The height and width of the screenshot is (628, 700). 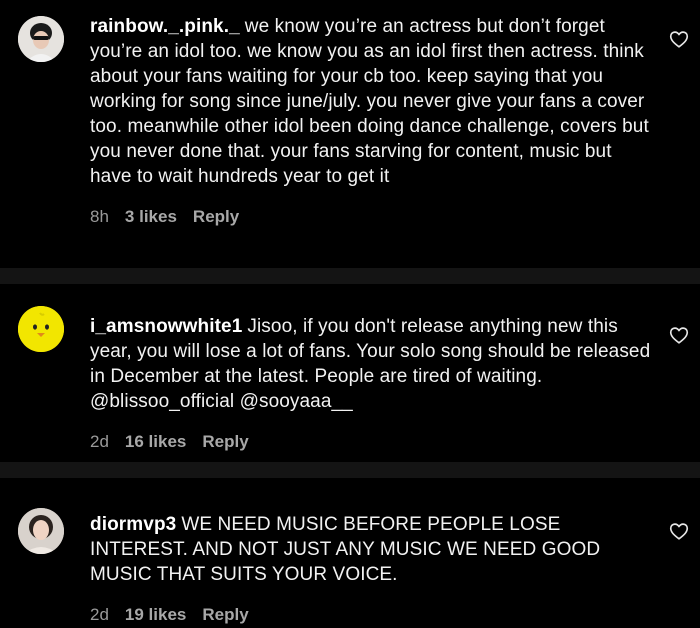 I want to click on comment-username: rainbow._.pink._, so click(x=165, y=26).